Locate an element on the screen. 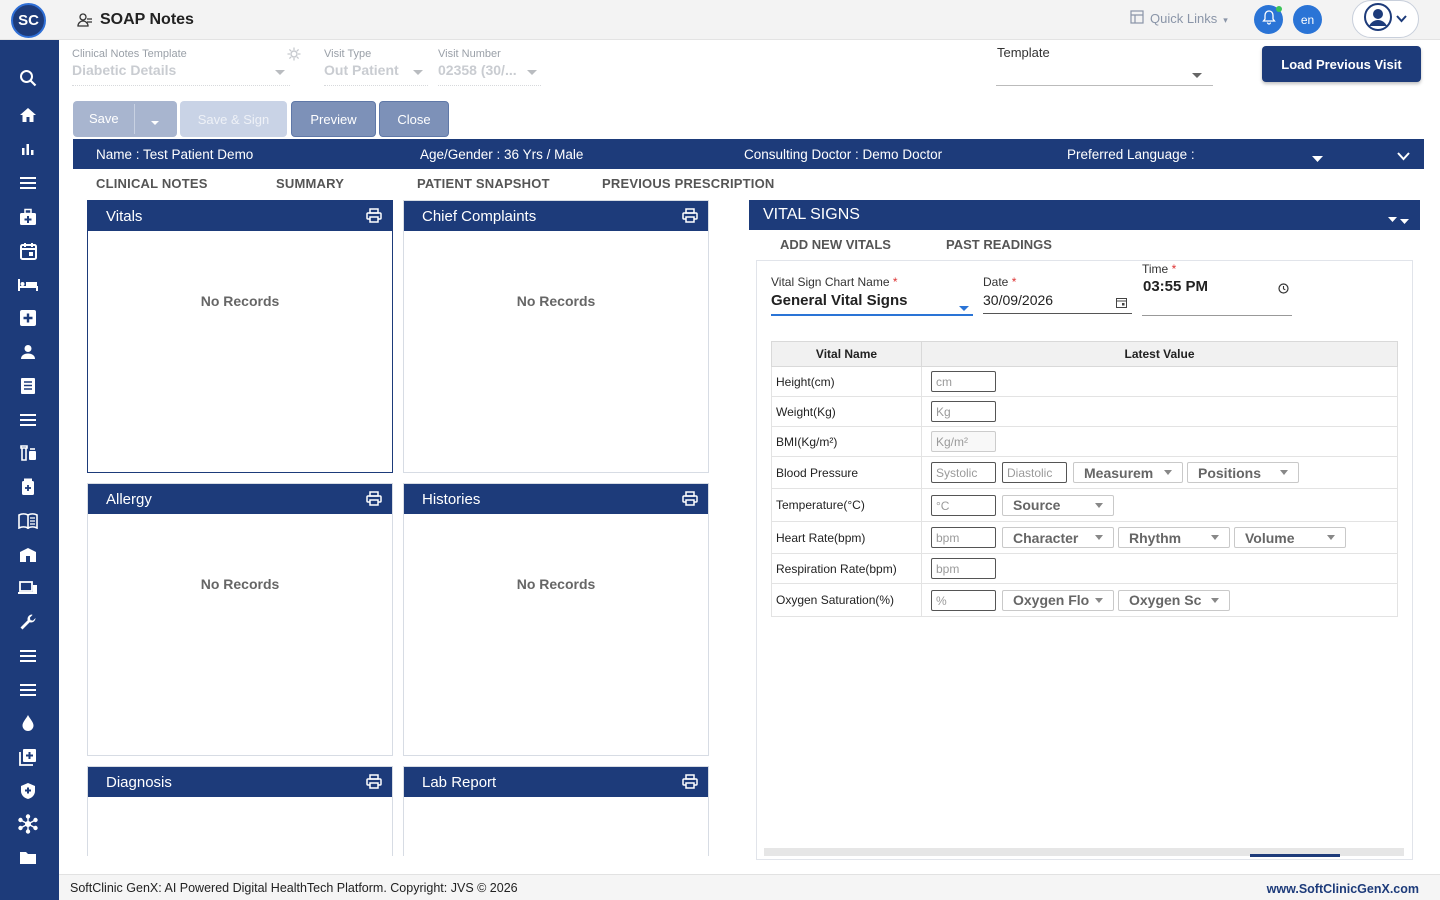  user-menu-button is located at coordinates (1385, 19).